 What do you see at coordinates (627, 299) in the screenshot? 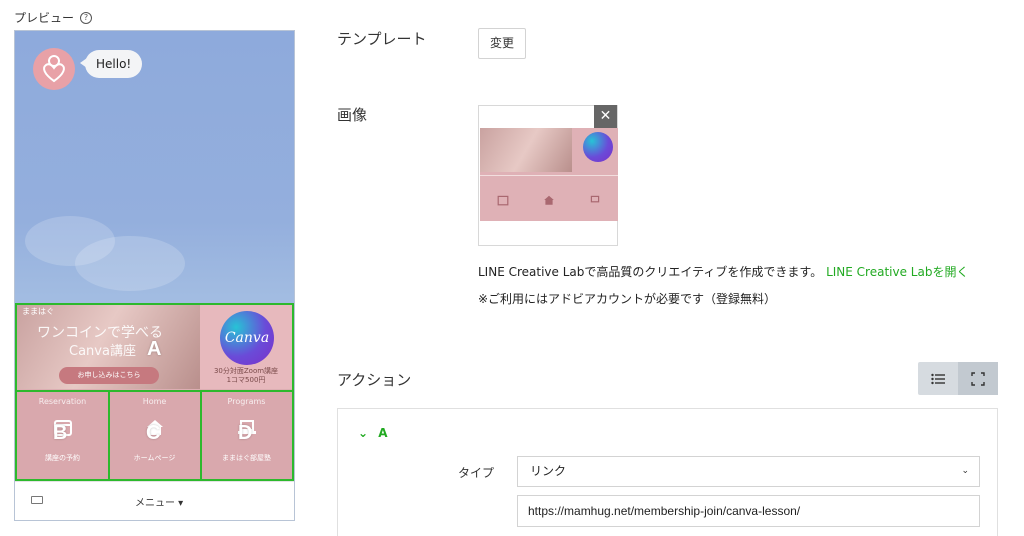
I see `adobe-note: ※ご利用にはアドビアカウントが必要です（登録無料）` at bounding box center [627, 299].